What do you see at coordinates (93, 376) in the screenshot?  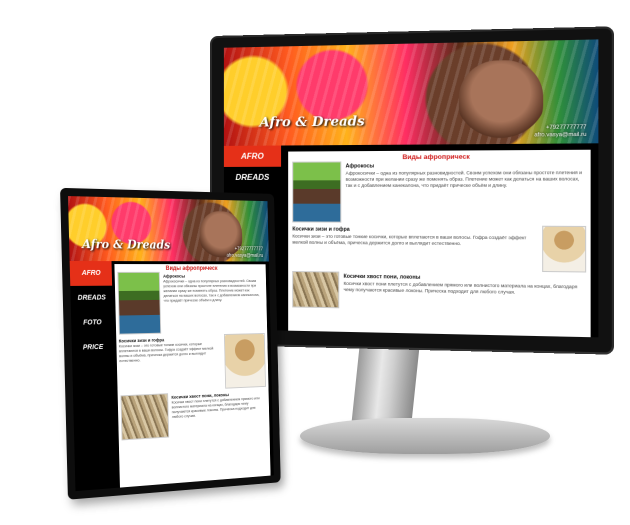 I see `sidebar-nav: AFRO DREADS FOTO PRICE` at bounding box center [93, 376].